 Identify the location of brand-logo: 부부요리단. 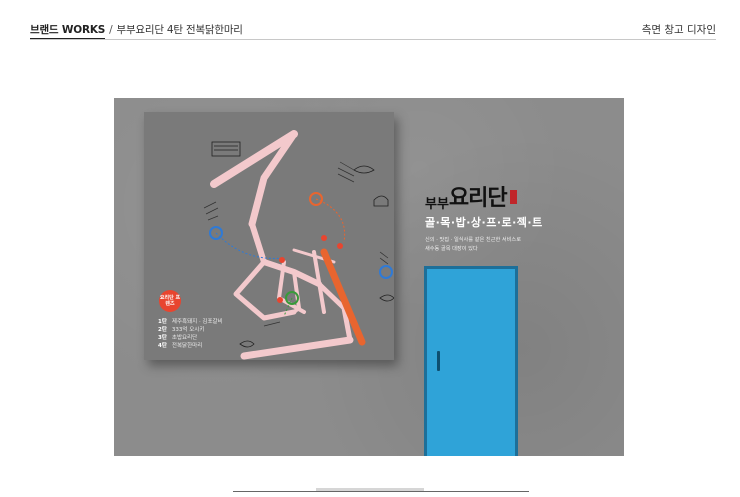
(515, 196).